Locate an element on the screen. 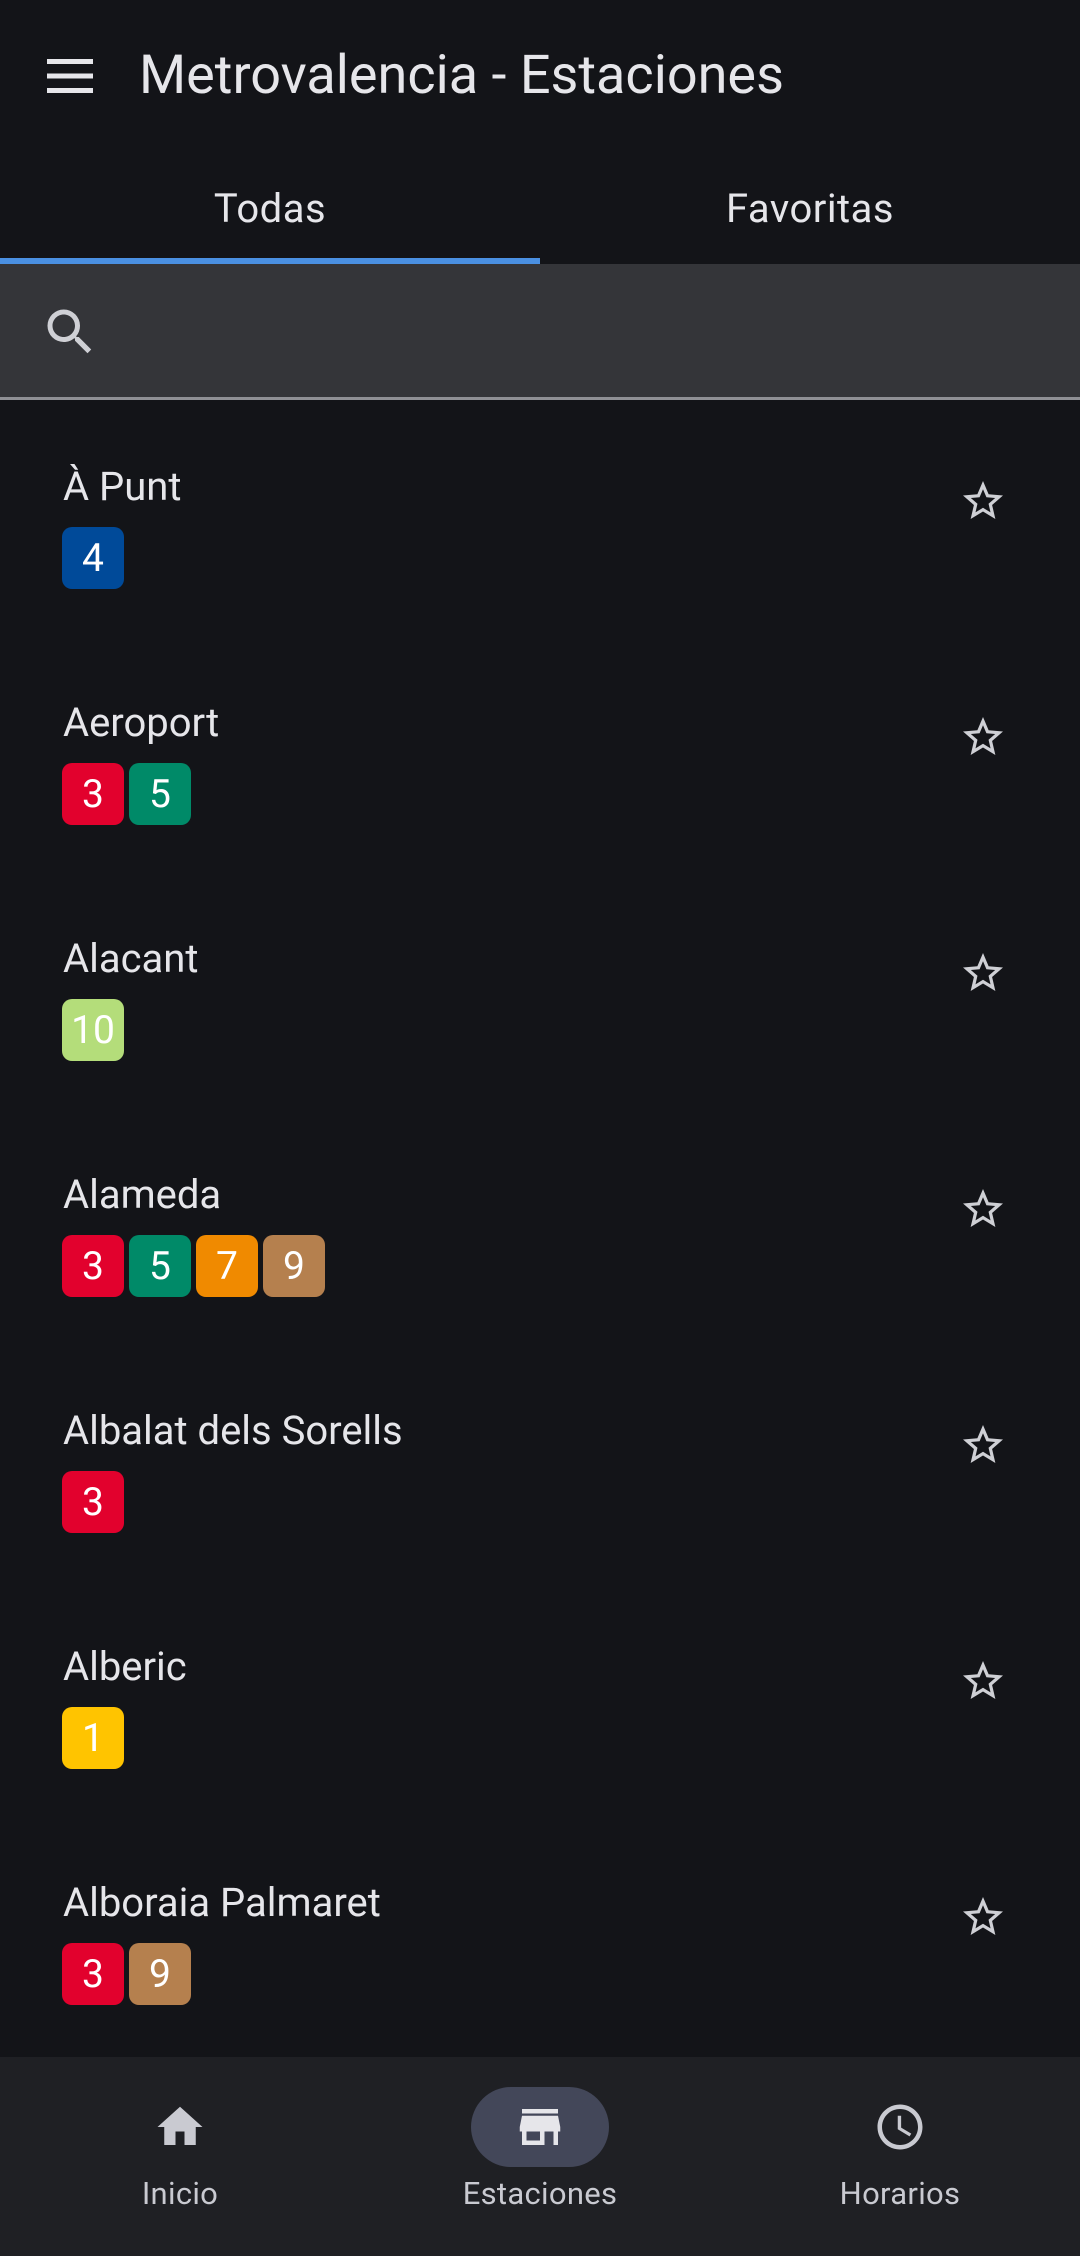 This screenshot has height=2256, width=1080. menu-button is located at coordinates (70, 76).